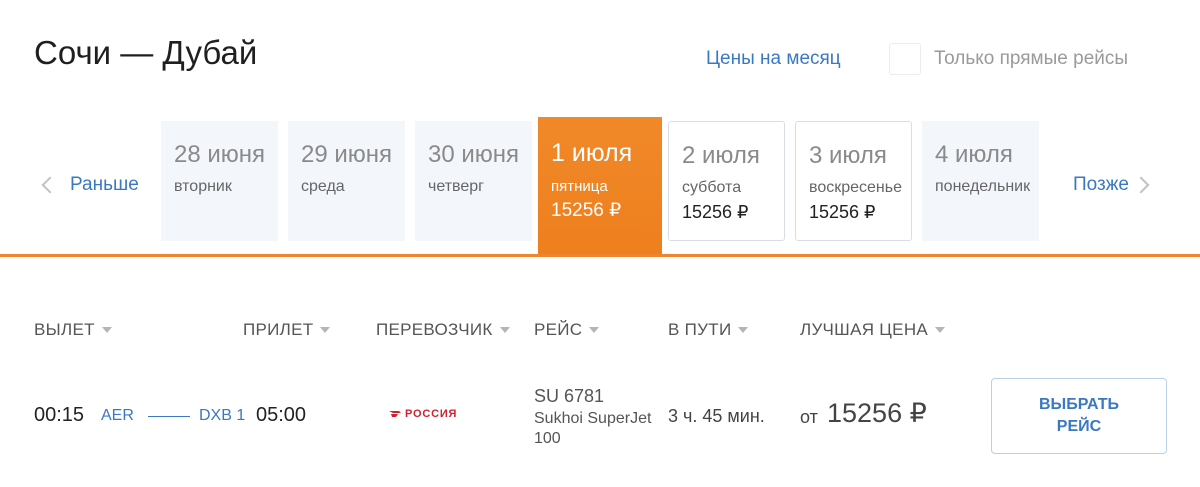  I want to click on direct-only-label: Только прямые рейсы, so click(1031, 59).